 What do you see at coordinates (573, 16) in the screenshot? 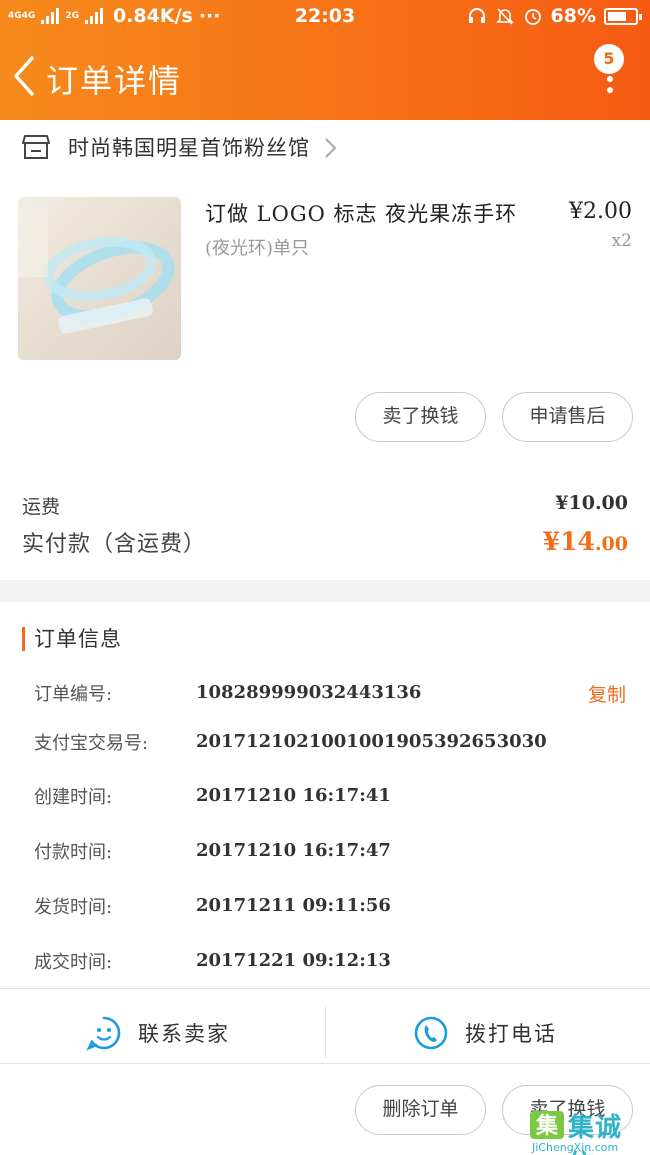
I see `battery-percent: 68%` at bounding box center [573, 16].